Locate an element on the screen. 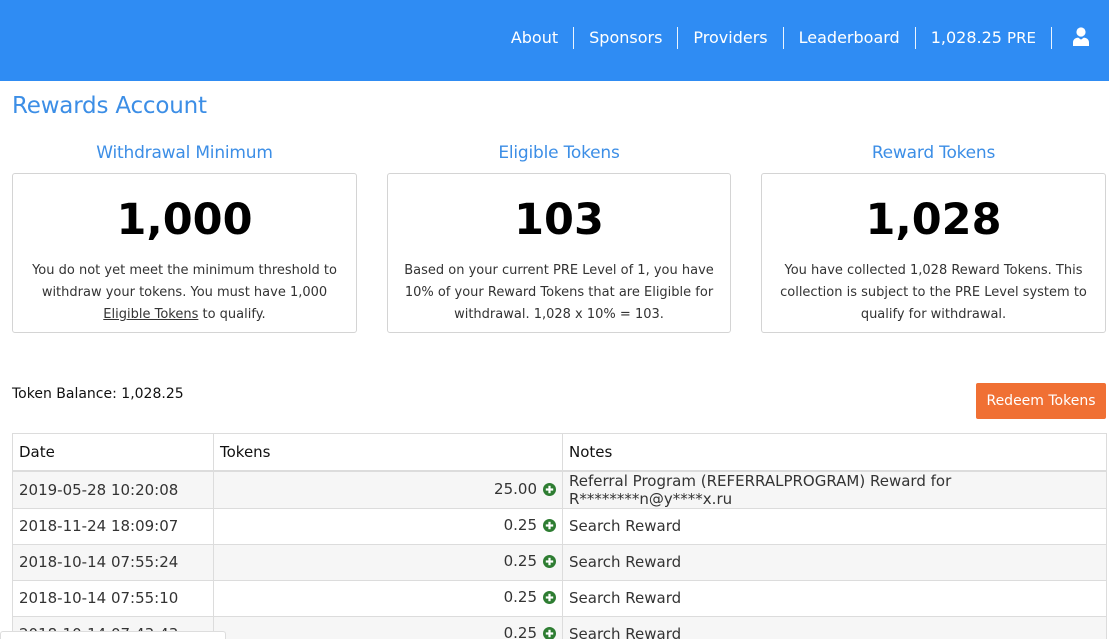 The image size is (1109, 639). token-balance: Token Balance: 1,028.25 is located at coordinates (98, 394).